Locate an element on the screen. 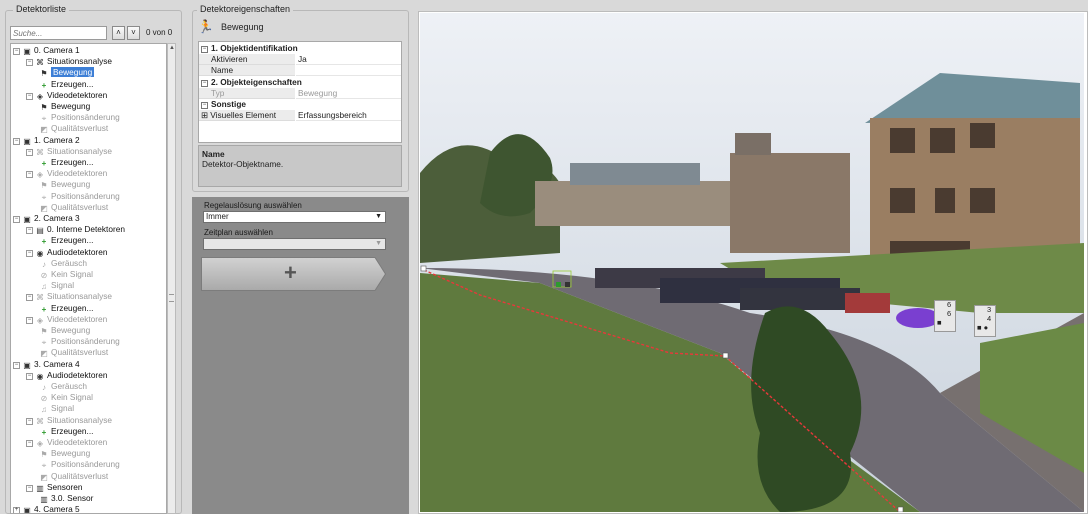  property-row: Aktivieren Ja is located at coordinates (300, 60).